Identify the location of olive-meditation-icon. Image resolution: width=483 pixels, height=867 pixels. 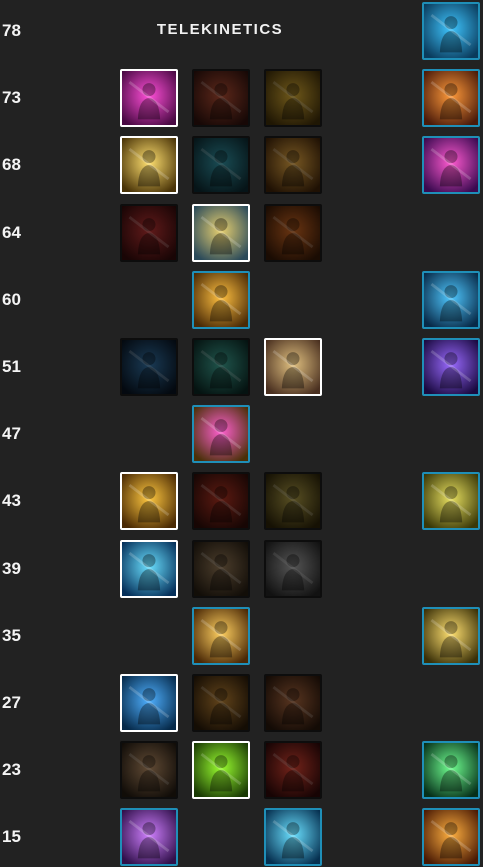
(293, 501).